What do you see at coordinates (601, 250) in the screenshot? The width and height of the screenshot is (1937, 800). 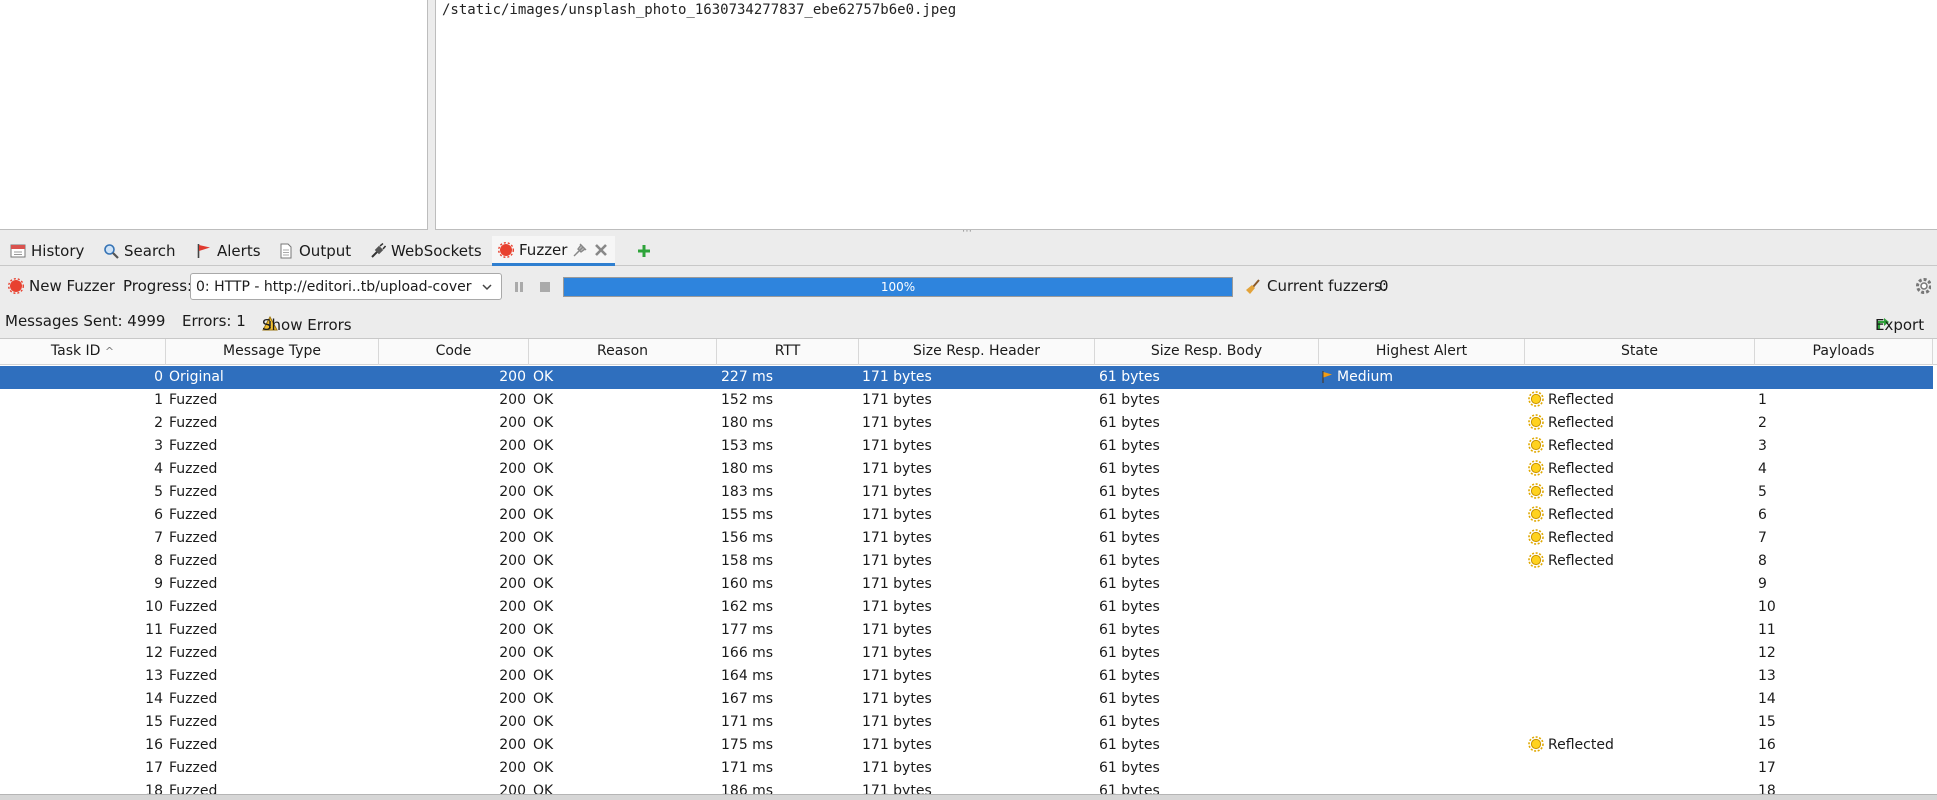 I see `close-icon` at bounding box center [601, 250].